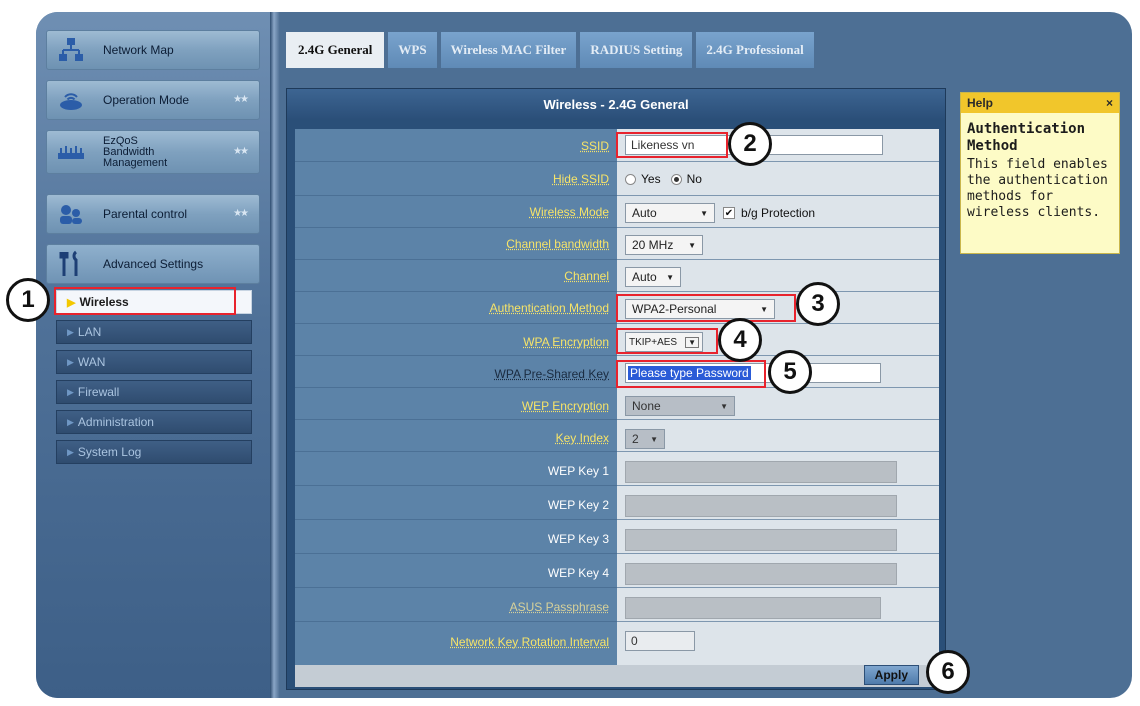 Image resolution: width=1140 pixels, height=706 pixels. Describe the element at coordinates (651, 179) in the screenshot. I see `hide-ssid-yes-label: Yes` at that location.